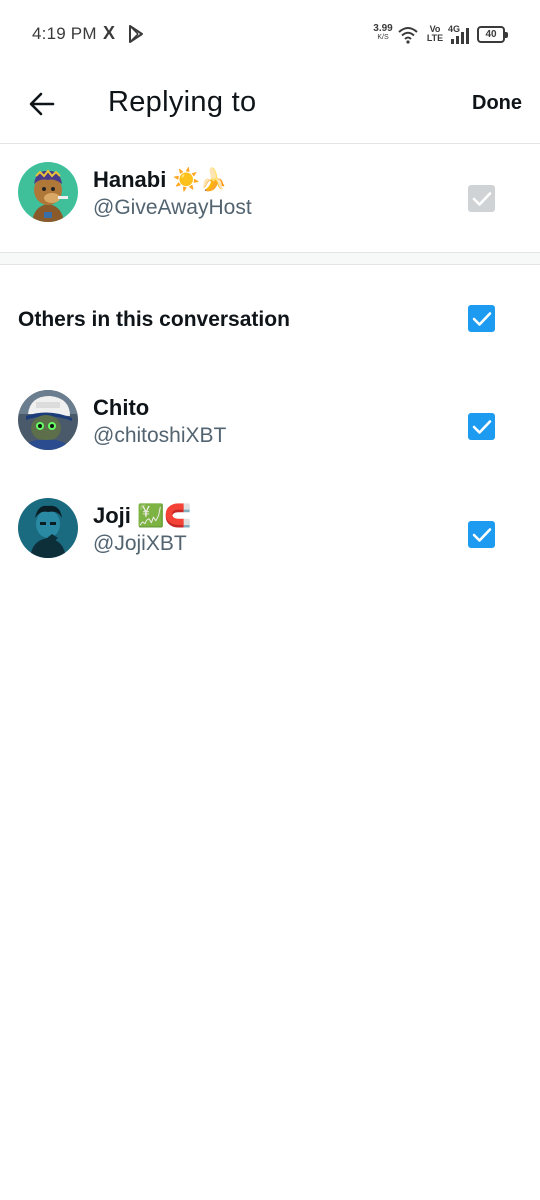 This screenshot has height=1200, width=540. I want to click on user-name-text: Hanabi, so click(130, 179).